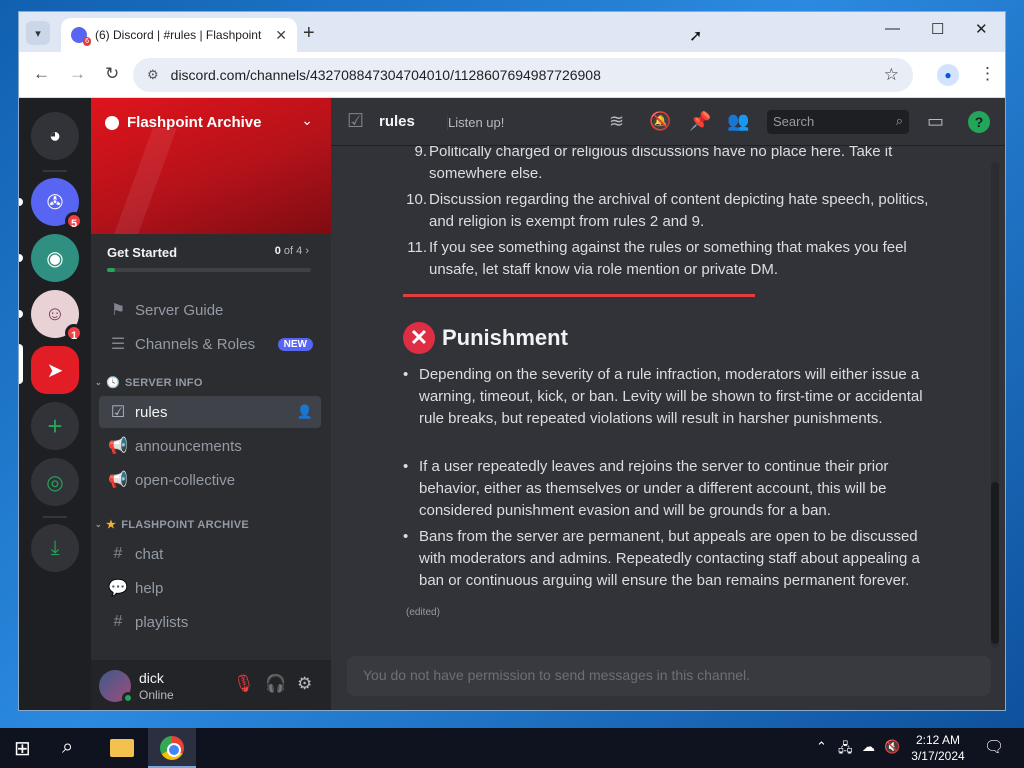 The height and width of the screenshot is (768, 1024). Describe the element at coordinates (55, 258) in the screenshot. I see `server-icon-scene: ◉` at that location.